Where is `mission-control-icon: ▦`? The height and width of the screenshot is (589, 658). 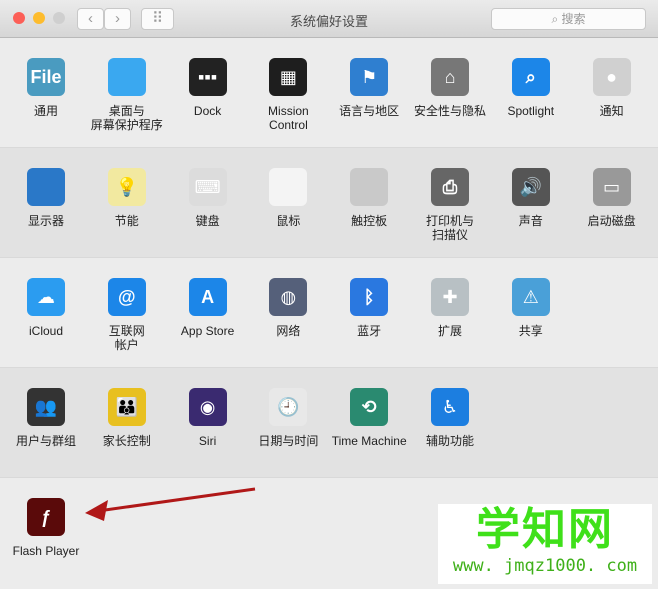
mission-control-icon: ▦ is located at coordinates (288, 77).